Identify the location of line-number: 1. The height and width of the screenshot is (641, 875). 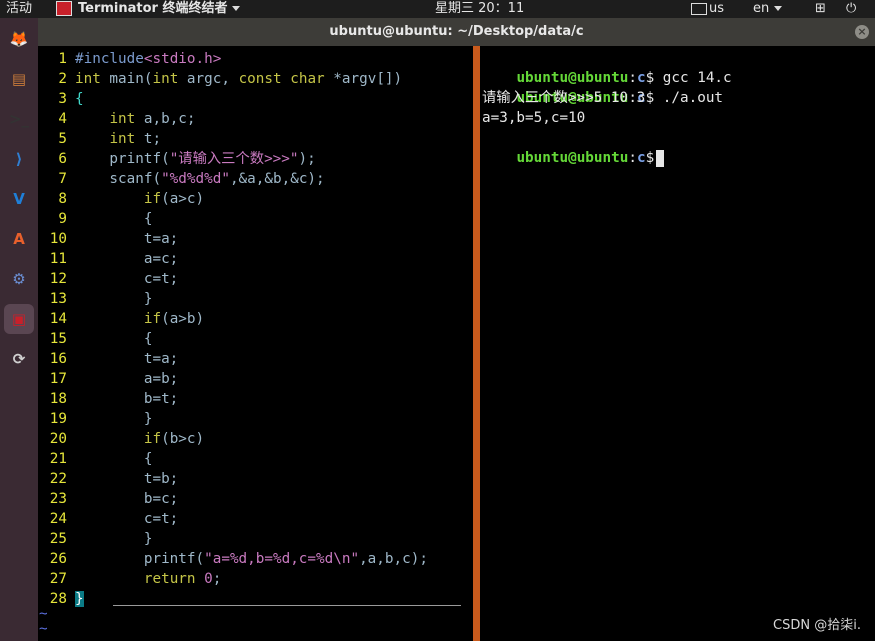
(62, 59).